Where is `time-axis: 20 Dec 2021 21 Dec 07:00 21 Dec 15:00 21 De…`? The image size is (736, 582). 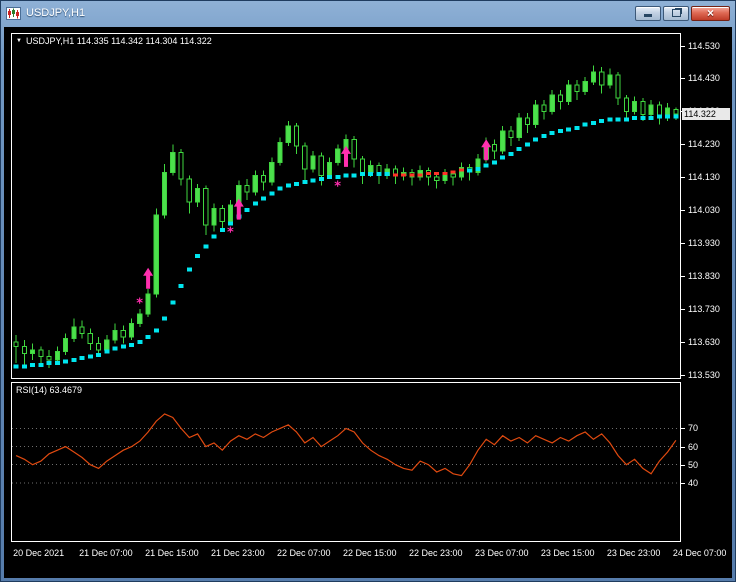 time-axis: 20 Dec 2021 21 Dec 07:00 21 Dec 15:00 21 De… is located at coordinates (369, 554).